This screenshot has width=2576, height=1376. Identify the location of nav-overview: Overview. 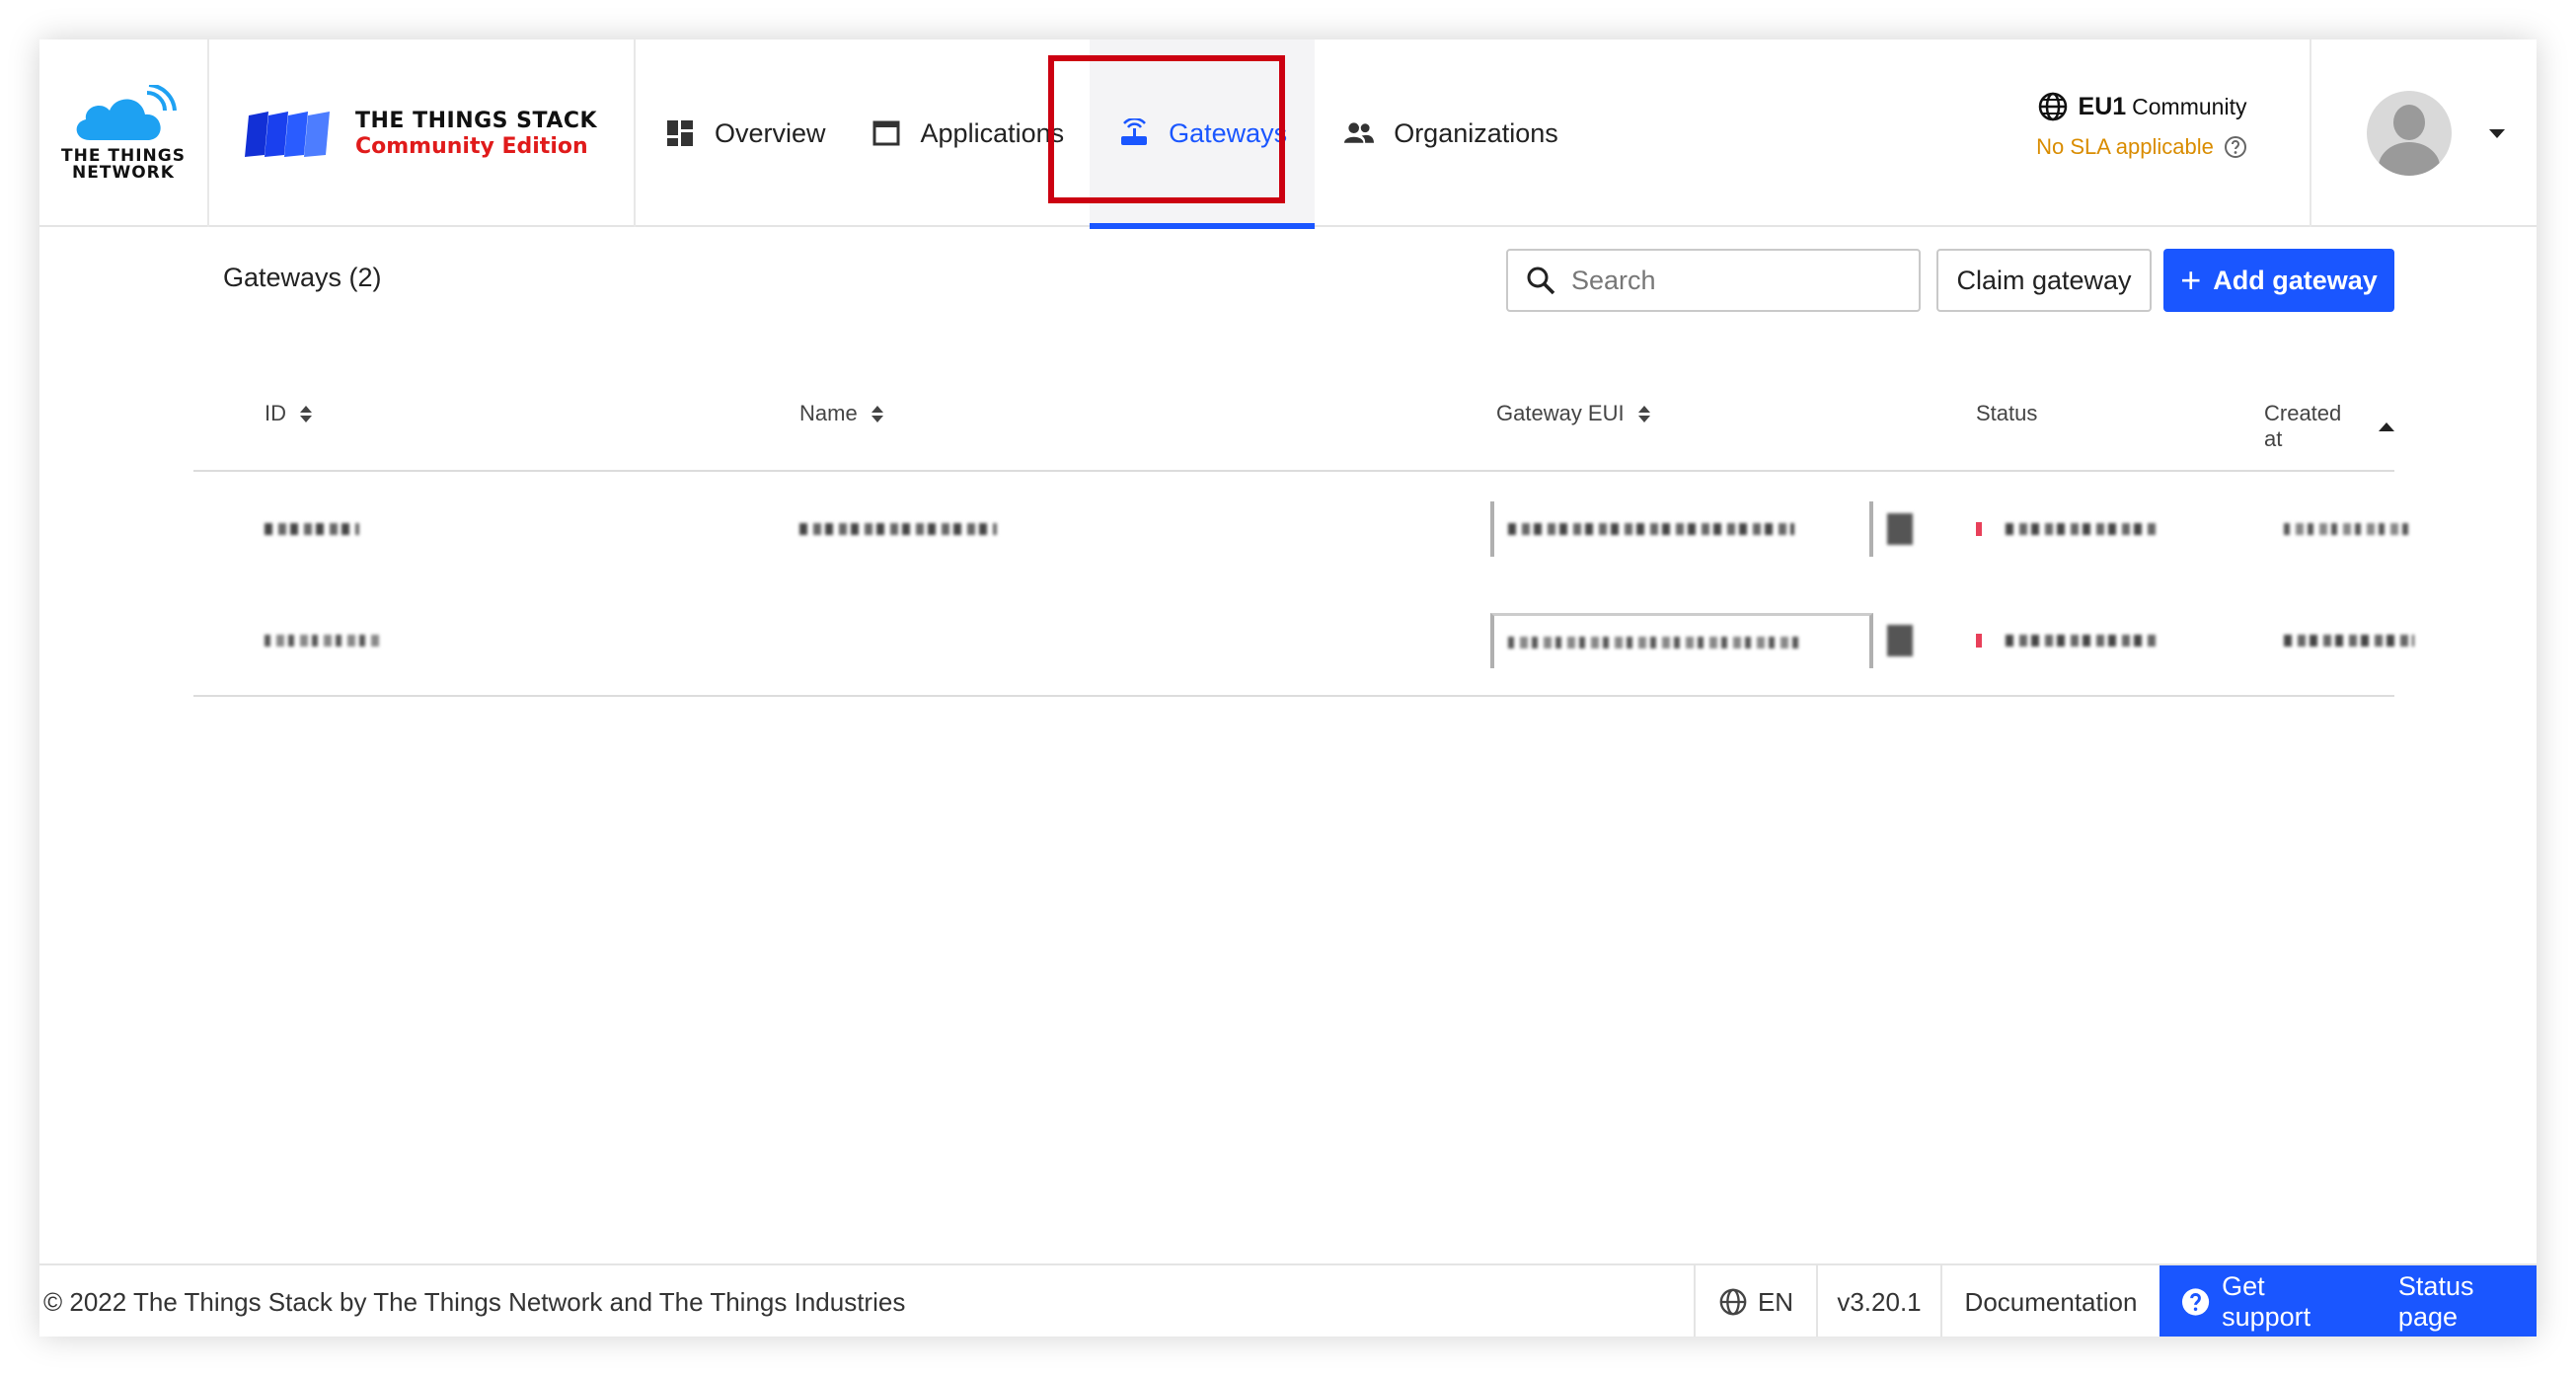
(746, 133).